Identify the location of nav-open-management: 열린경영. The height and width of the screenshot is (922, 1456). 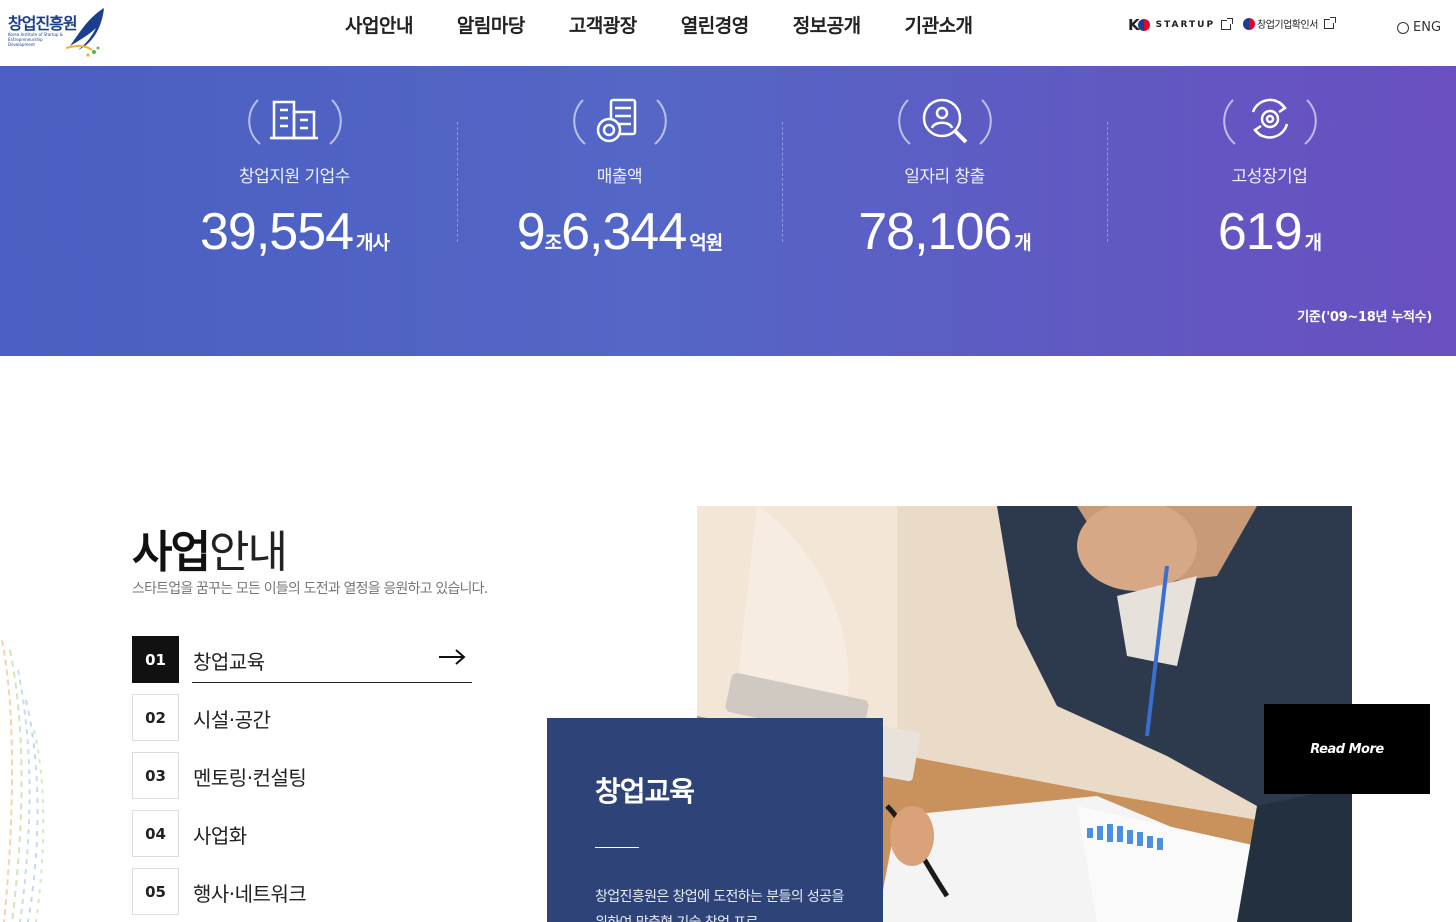
(715, 24).